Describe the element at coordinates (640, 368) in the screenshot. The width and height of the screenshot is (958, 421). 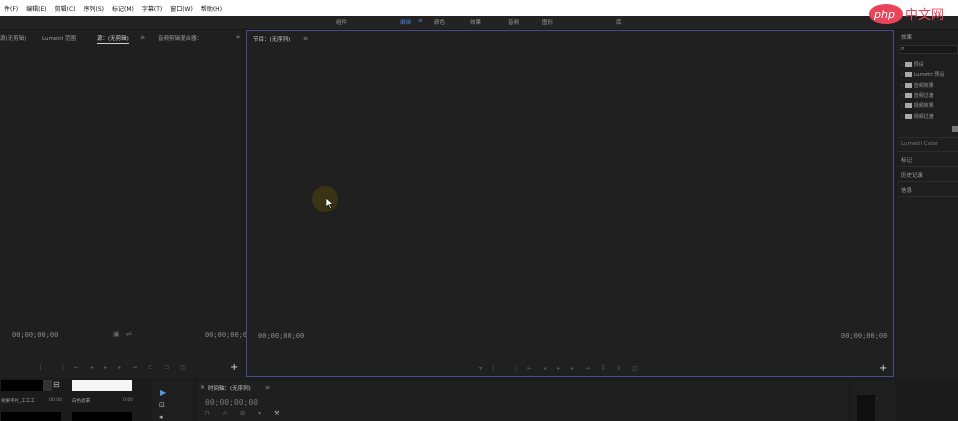
I see `prog-export-frame-icon: ◫` at that location.